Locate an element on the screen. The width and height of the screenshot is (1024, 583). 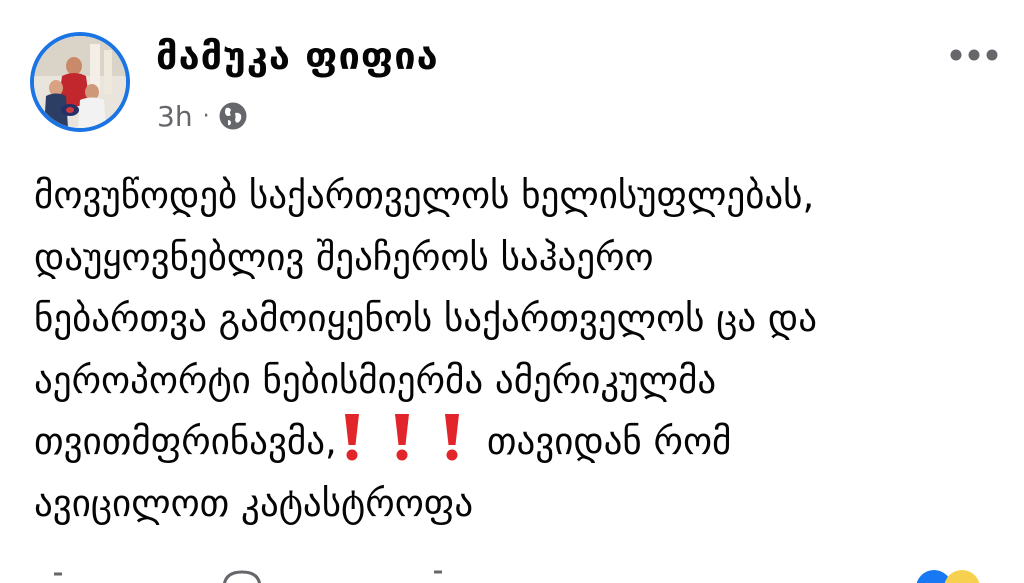
post-time: 3h is located at coordinates (175, 116).